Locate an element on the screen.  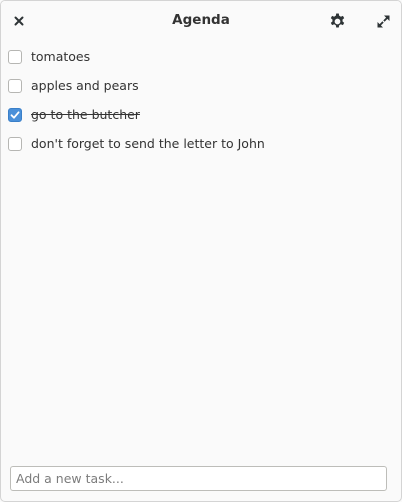
gear-icon is located at coordinates (337, 20).